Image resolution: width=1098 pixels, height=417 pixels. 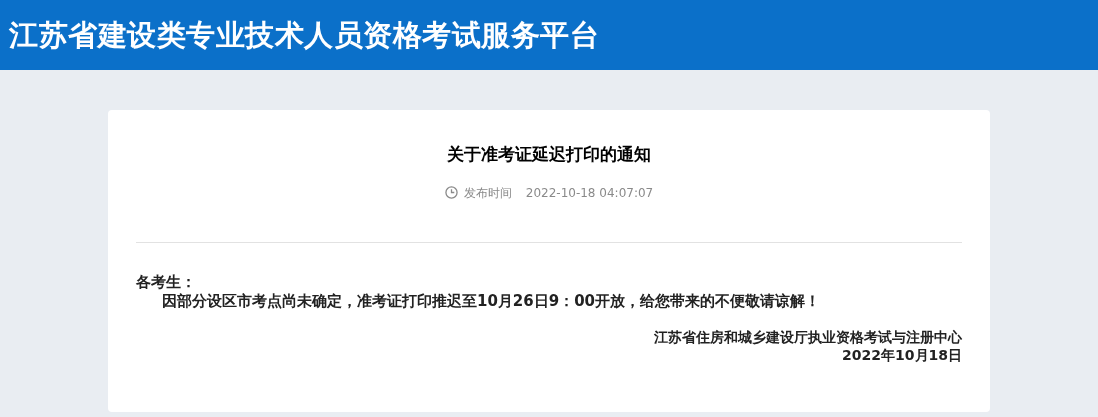 What do you see at coordinates (589, 193) in the screenshot?
I see `publish-time: 2022-10-18 04:07:07` at bounding box center [589, 193].